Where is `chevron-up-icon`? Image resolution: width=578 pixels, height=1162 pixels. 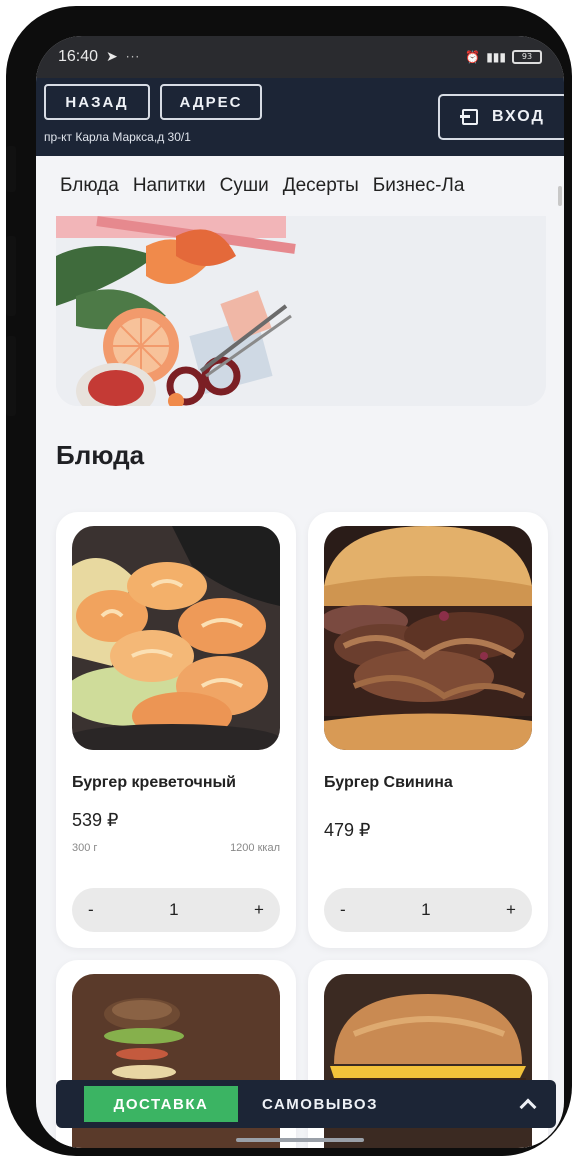
chevron-up-icon is located at coordinates (528, 1107).